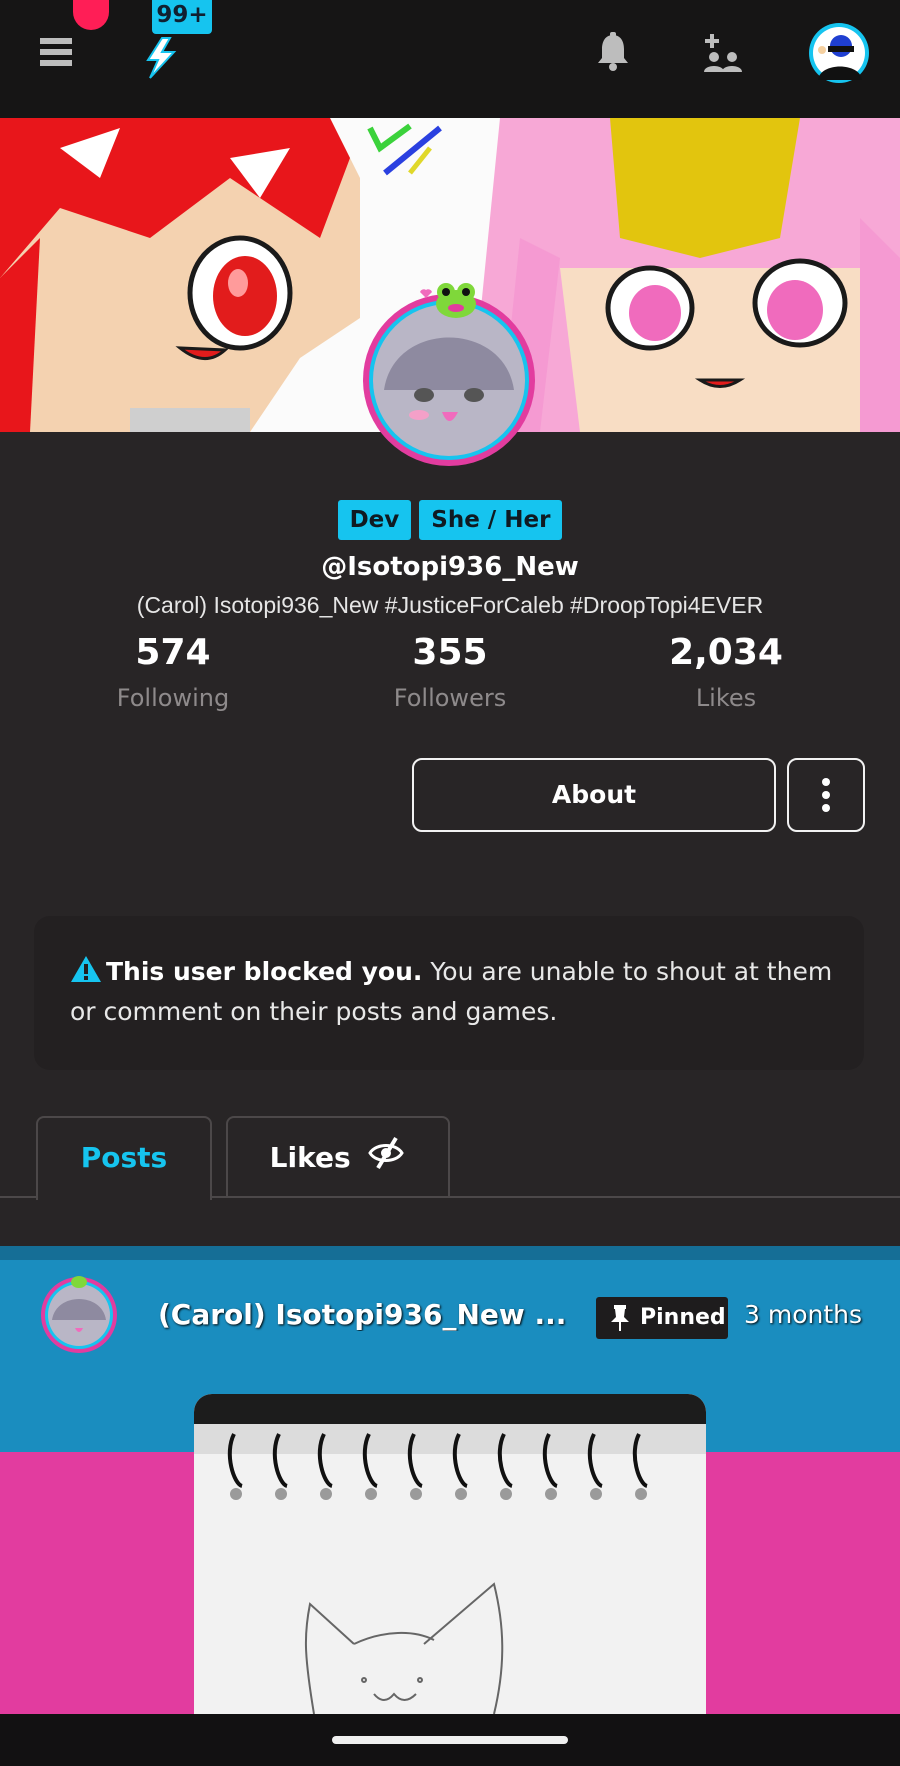 This screenshot has height=1766, width=900. Describe the element at coordinates (803, 1314) in the screenshot. I see `post-time: 3 months` at that location.